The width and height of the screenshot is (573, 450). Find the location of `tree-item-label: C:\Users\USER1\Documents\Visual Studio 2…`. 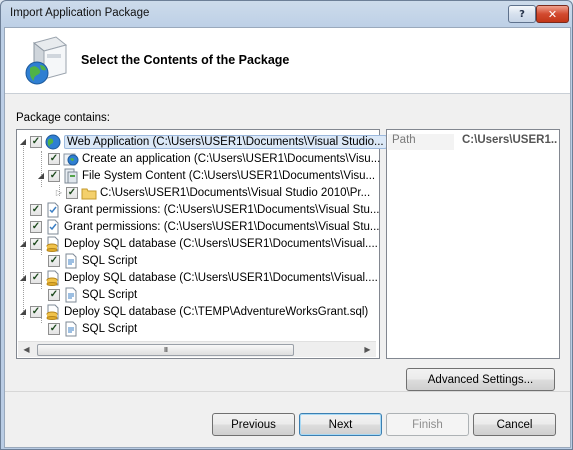

tree-item-label: C:\Users\USER1\Documents\Visual Studio 2… is located at coordinates (235, 192).